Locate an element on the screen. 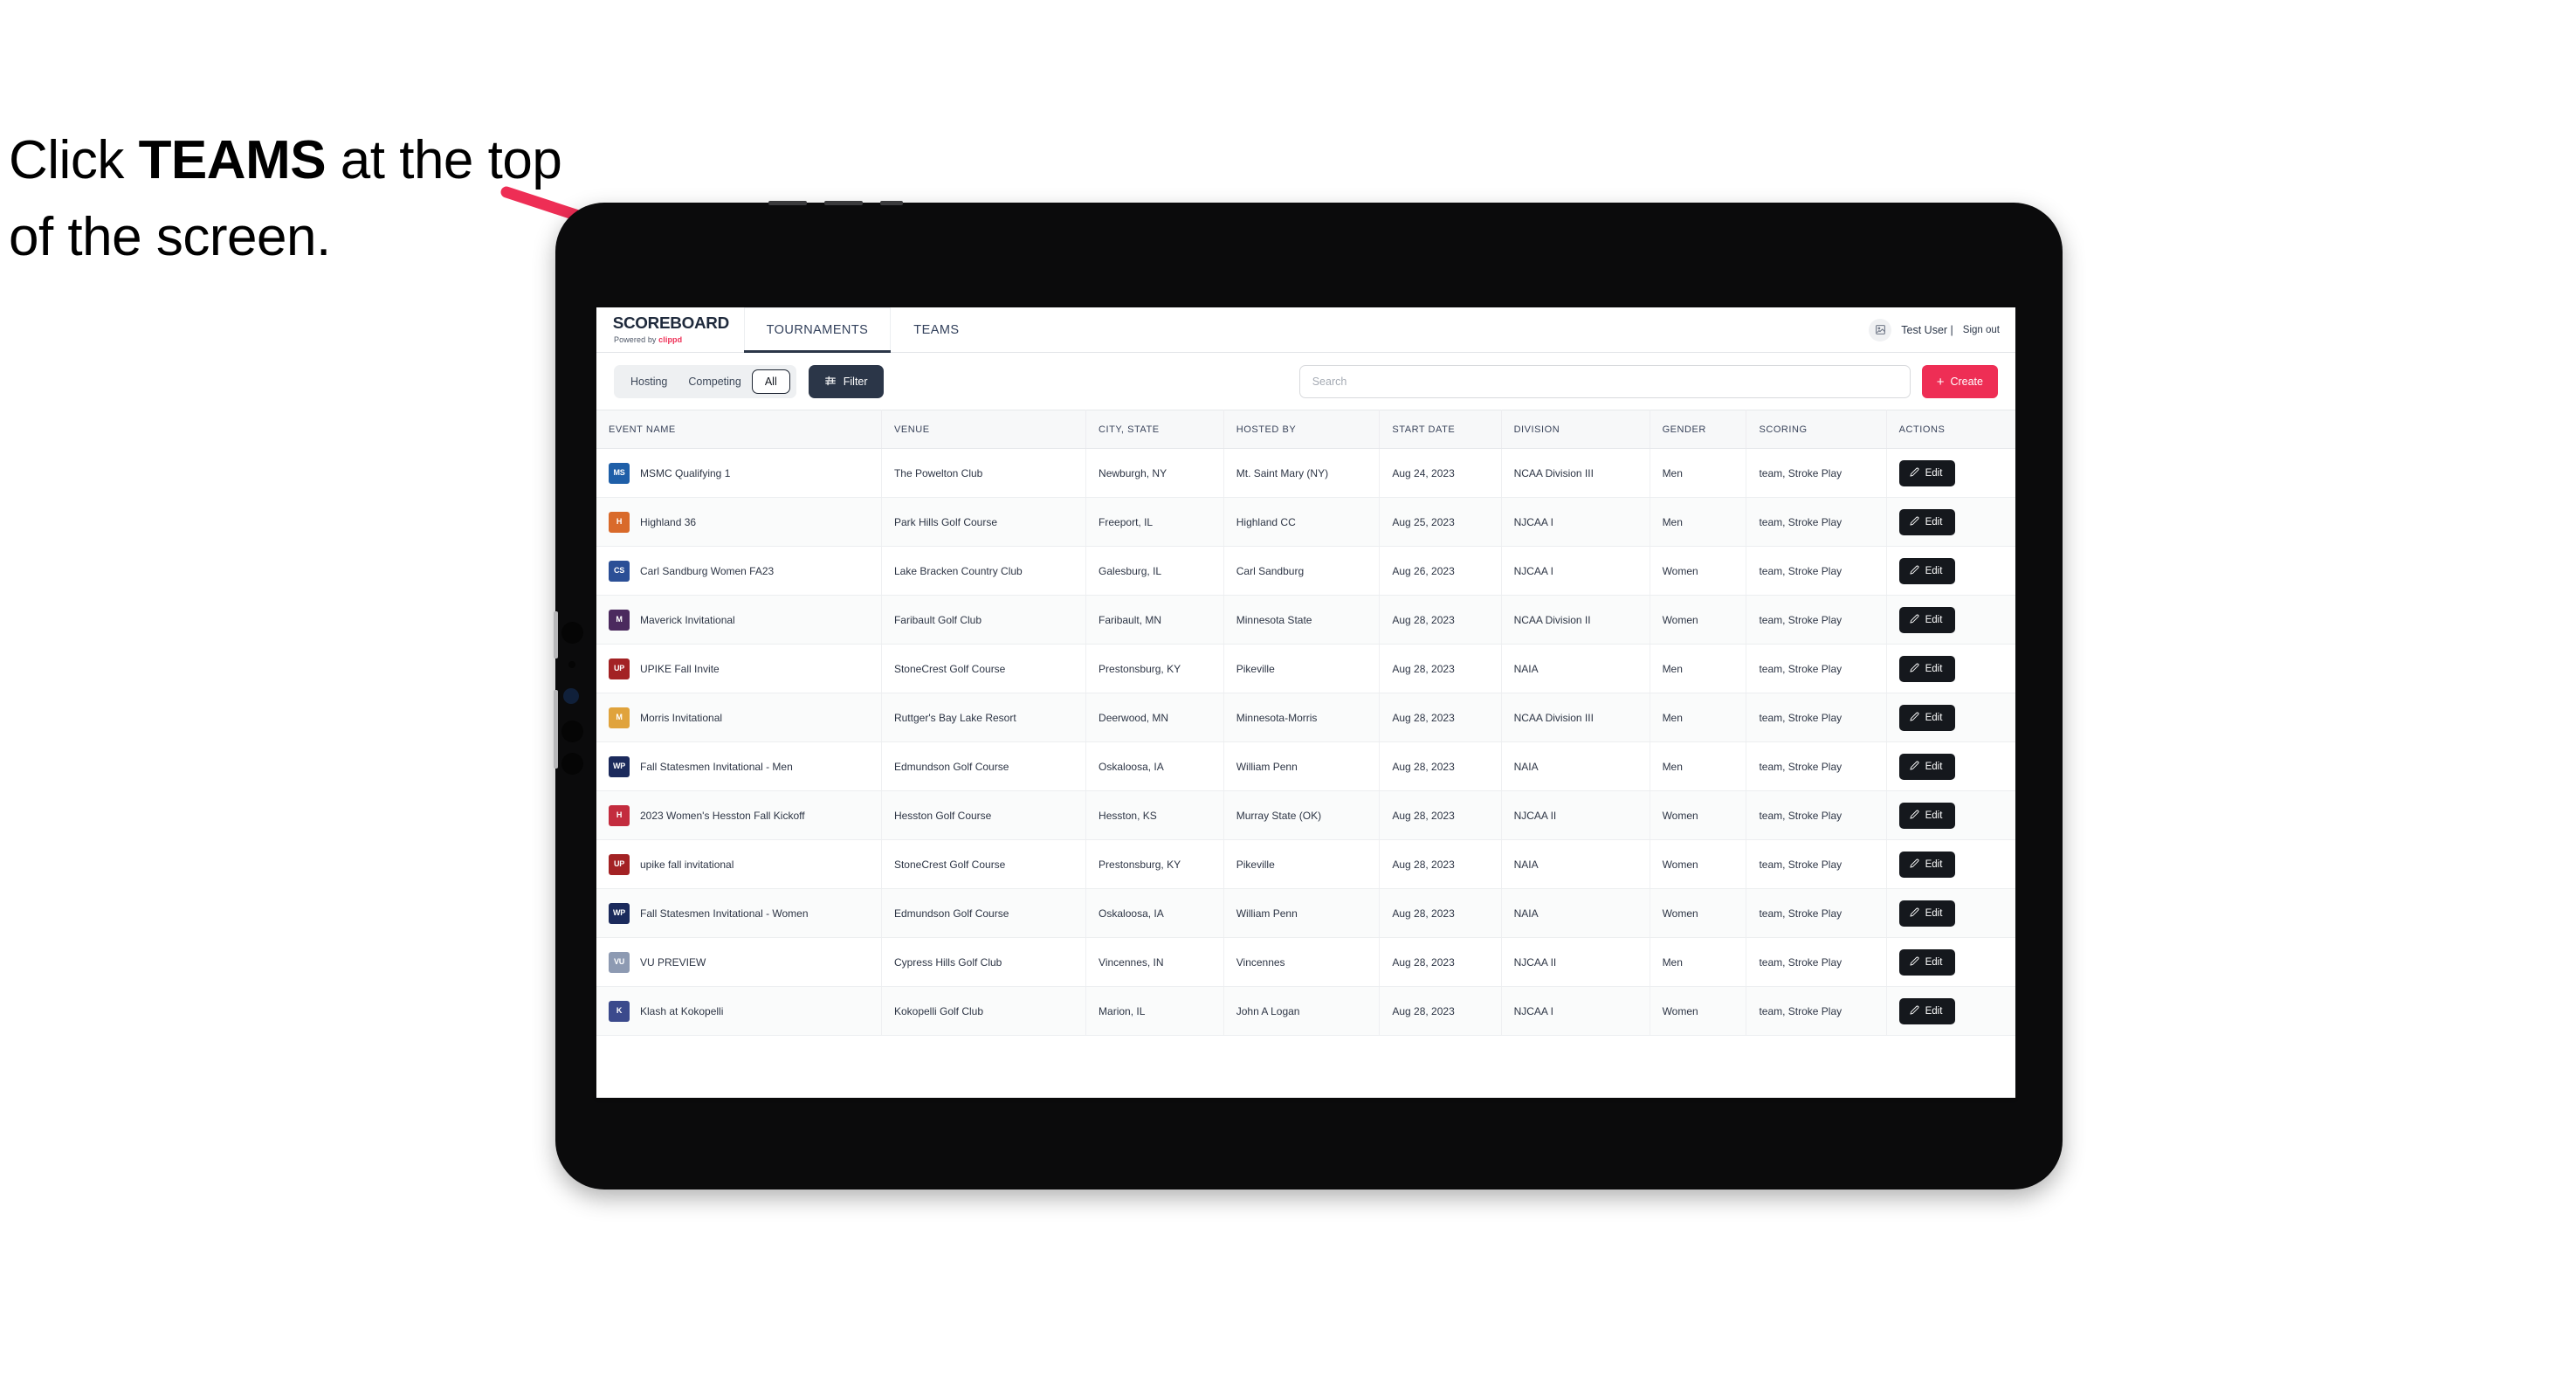 The height and width of the screenshot is (1386, 2576). tab-teams: TEAMS is located at coordinates (936, 330).